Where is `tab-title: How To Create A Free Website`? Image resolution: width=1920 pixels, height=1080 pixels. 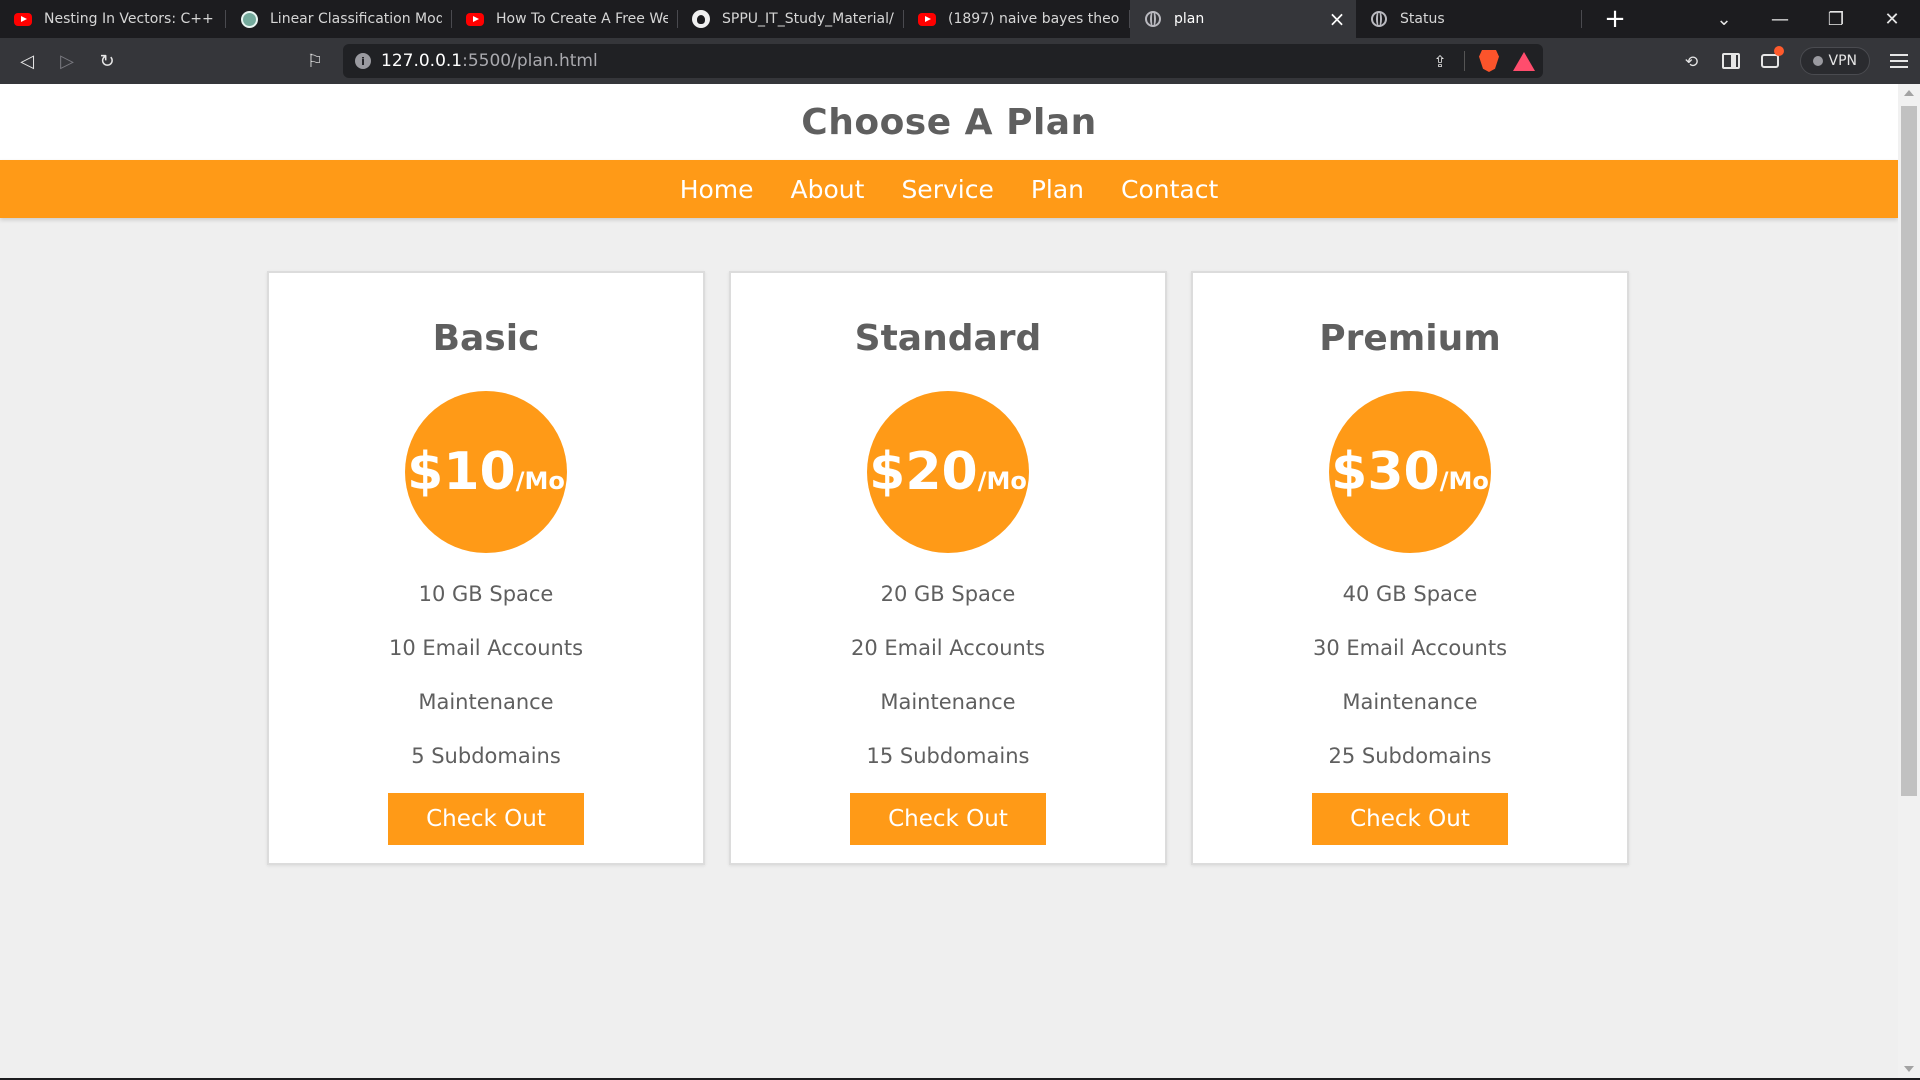
tab-title: How To Create A Free Website is located at coordinates (582, 19).